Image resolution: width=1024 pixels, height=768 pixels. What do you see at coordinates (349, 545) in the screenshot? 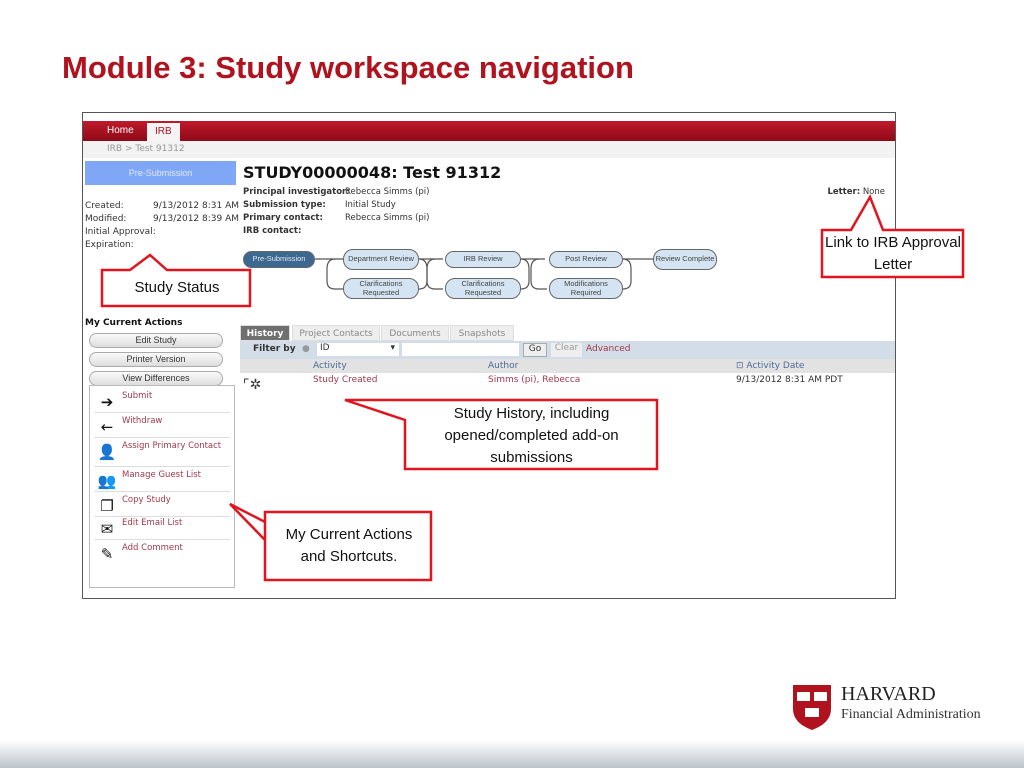
I see `callout-actions: My Current Actions and Shortcuts.` at bounding box center [349, 545].